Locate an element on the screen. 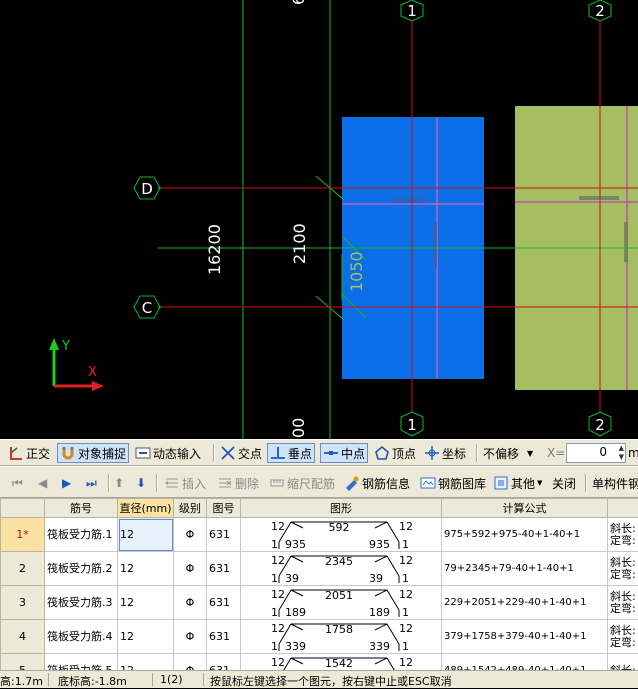  header-shape-no: 图号 is located at coordinates (224, 508).